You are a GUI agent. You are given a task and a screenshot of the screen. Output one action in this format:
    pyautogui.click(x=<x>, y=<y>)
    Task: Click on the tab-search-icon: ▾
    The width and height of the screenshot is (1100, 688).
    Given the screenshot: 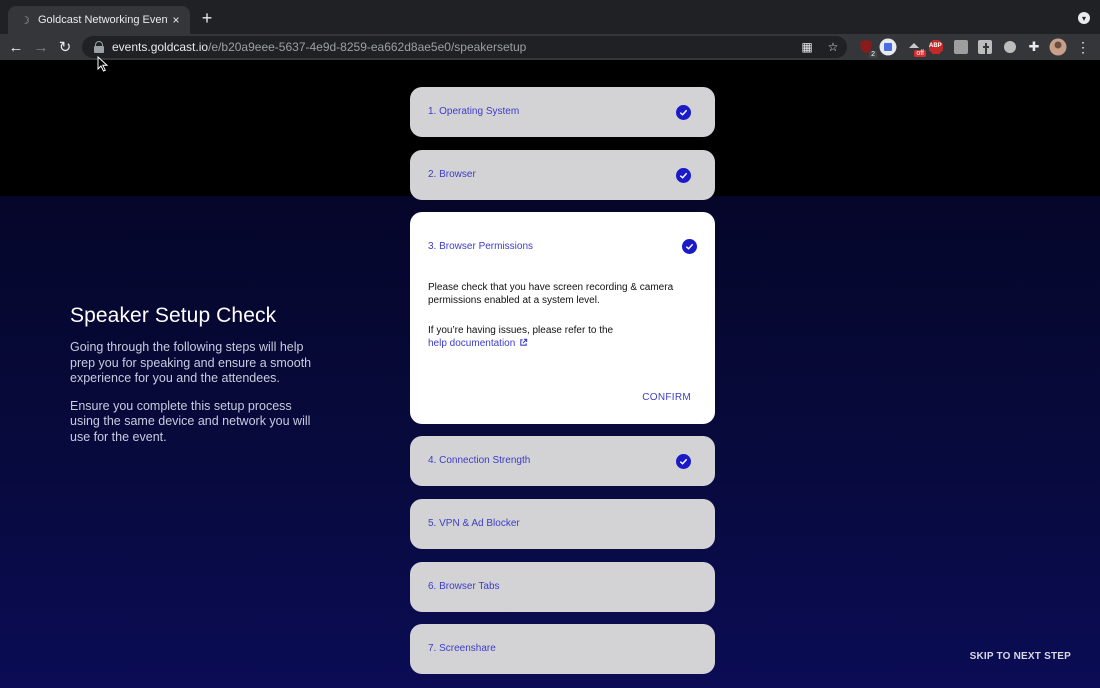 What is the action you would take?
    pyautogui.click(x=1084, y=18)
    